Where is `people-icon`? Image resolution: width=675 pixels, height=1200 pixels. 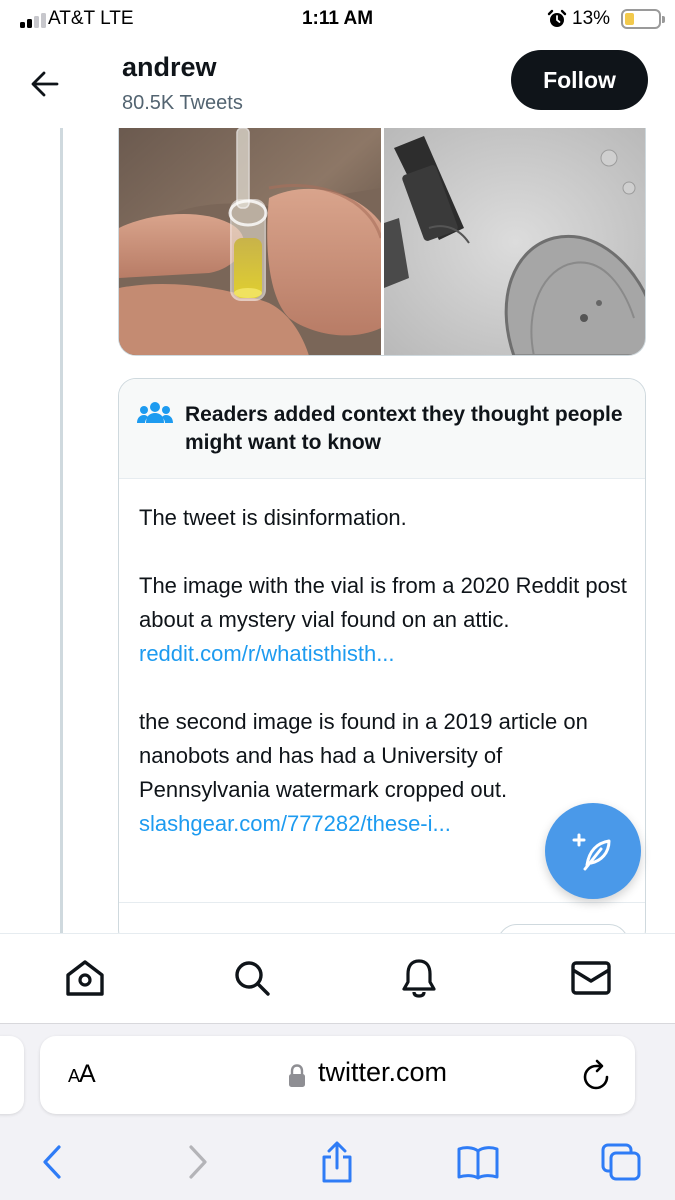
people-icon is located at coordinates (155, 412).